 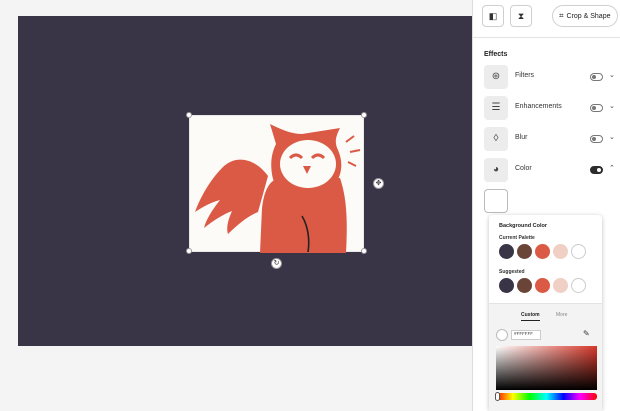 What do you see at coordinates (364, 251) in the screenshot?
I see `resize-handle-bottom-right` at bounding box center [364, 251].